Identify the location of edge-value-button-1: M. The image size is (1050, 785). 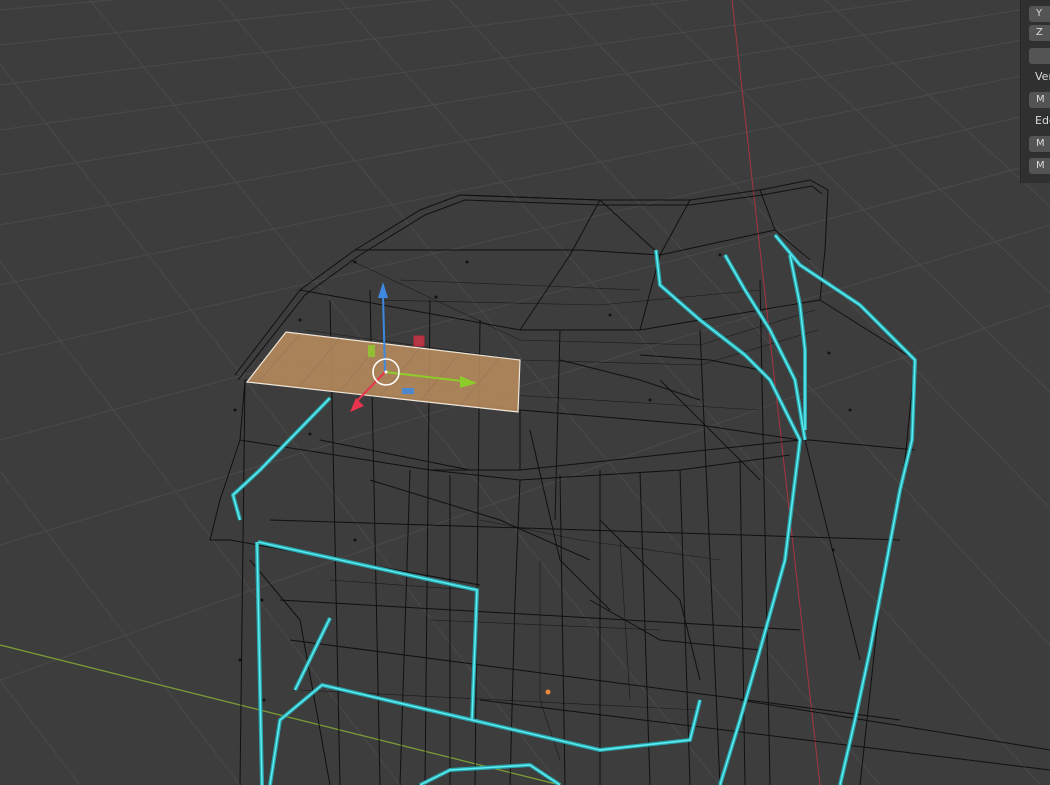
(1039, 144).